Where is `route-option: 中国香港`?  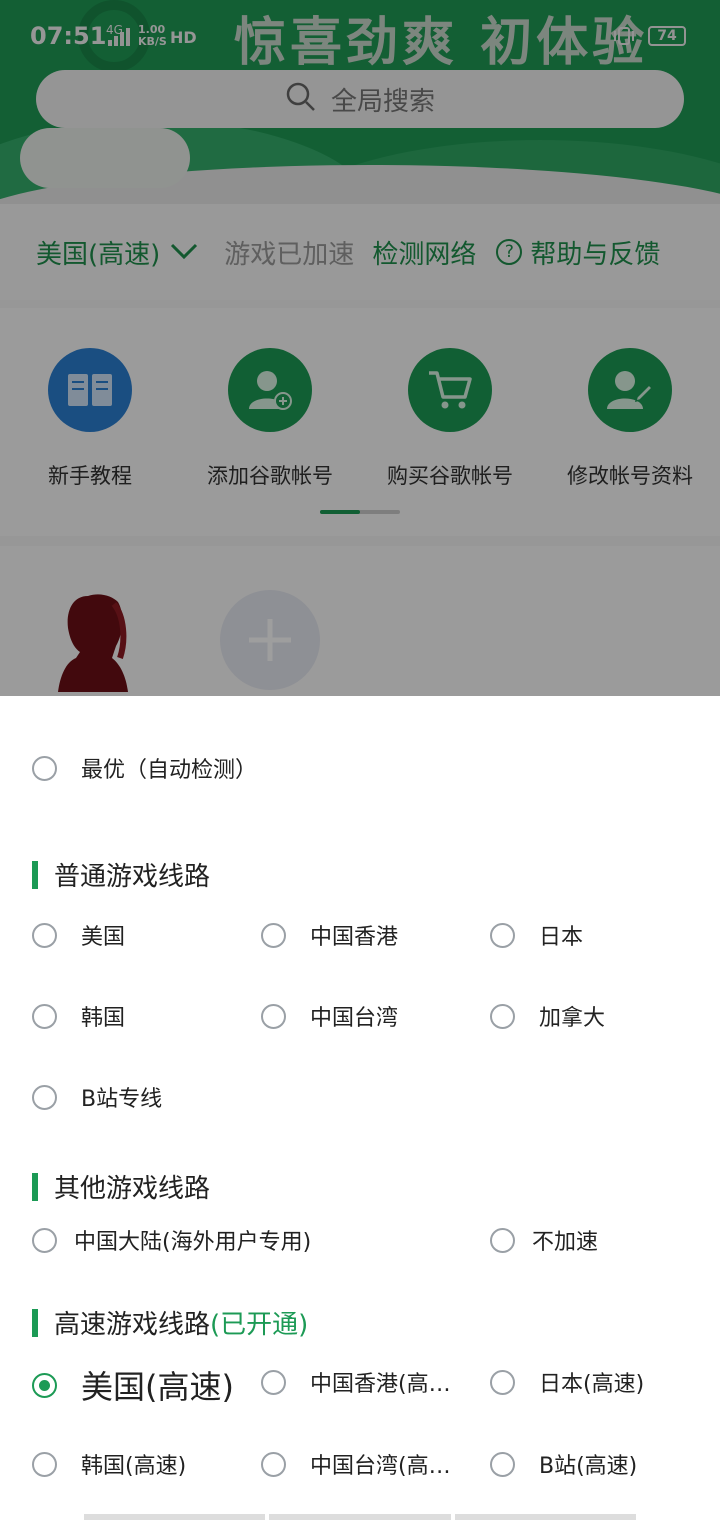
route-option: 中国香港 is located at coordinates (329, 935).